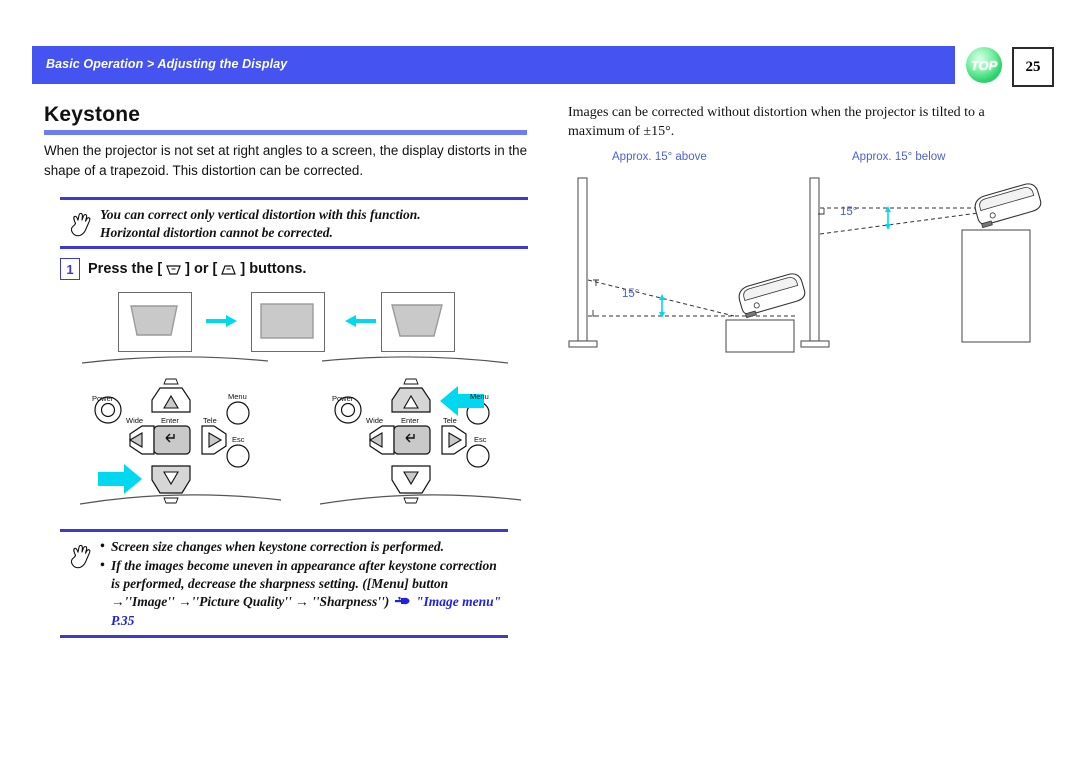  I want to click on ctrl-right-label-esc: Esc, so click(480, 439).